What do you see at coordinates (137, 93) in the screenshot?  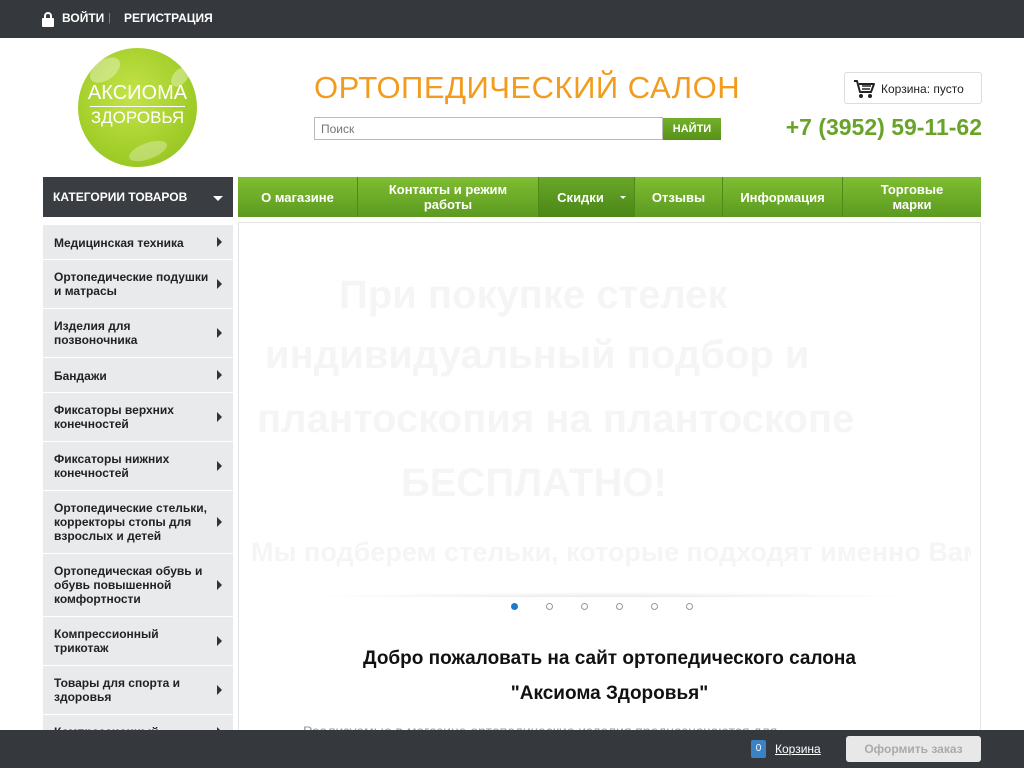 I see `logo-text-top: АКСИОМА` at bounding box center [137, 93].